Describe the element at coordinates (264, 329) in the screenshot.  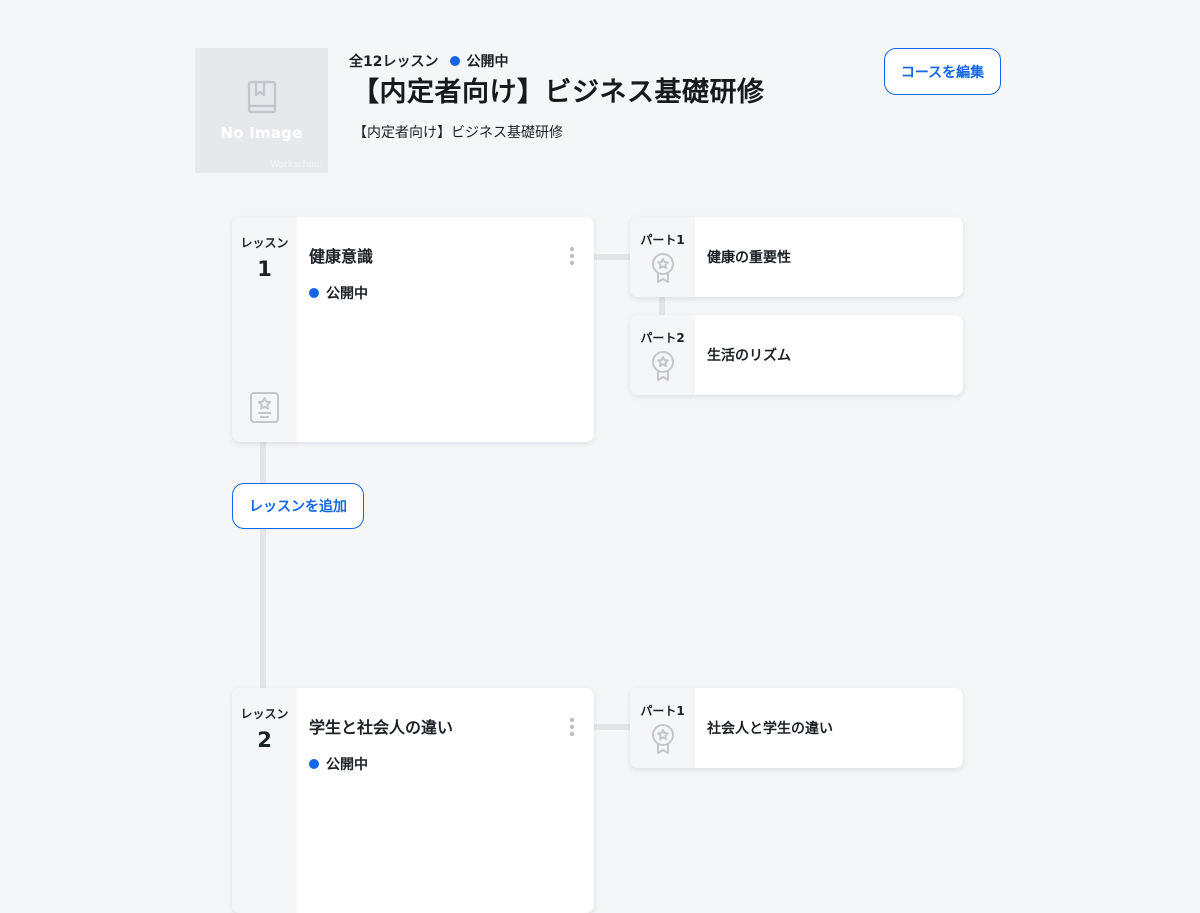
I see `lesson-number-panel: レッスン 1` at that location.